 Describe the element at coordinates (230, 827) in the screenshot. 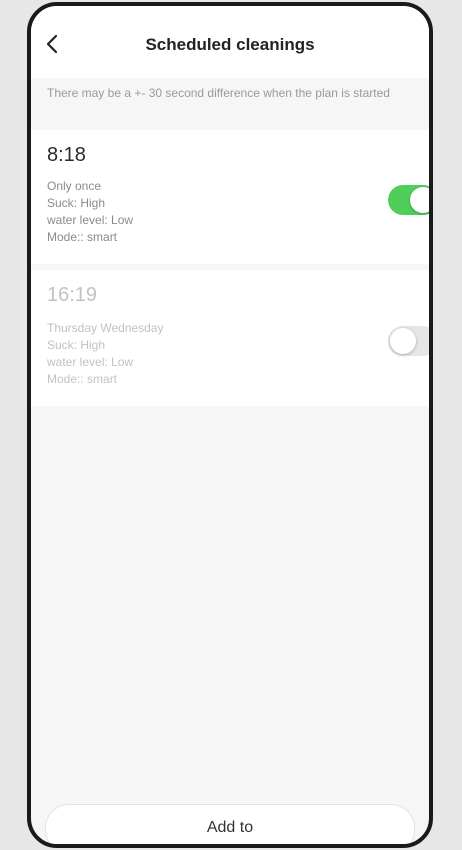

I see `add-schedule-label: Add to` at that location.